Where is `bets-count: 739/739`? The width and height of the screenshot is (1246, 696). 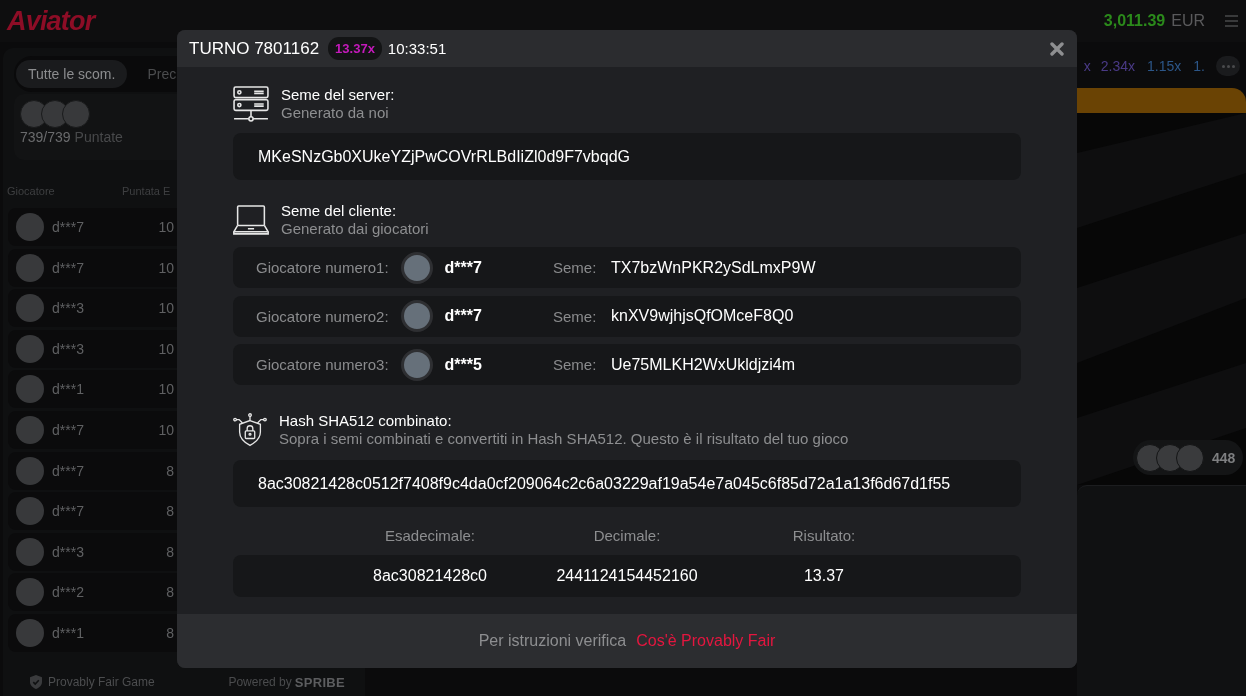
bets-count: 739/739 is located at coordinates (45, 137).